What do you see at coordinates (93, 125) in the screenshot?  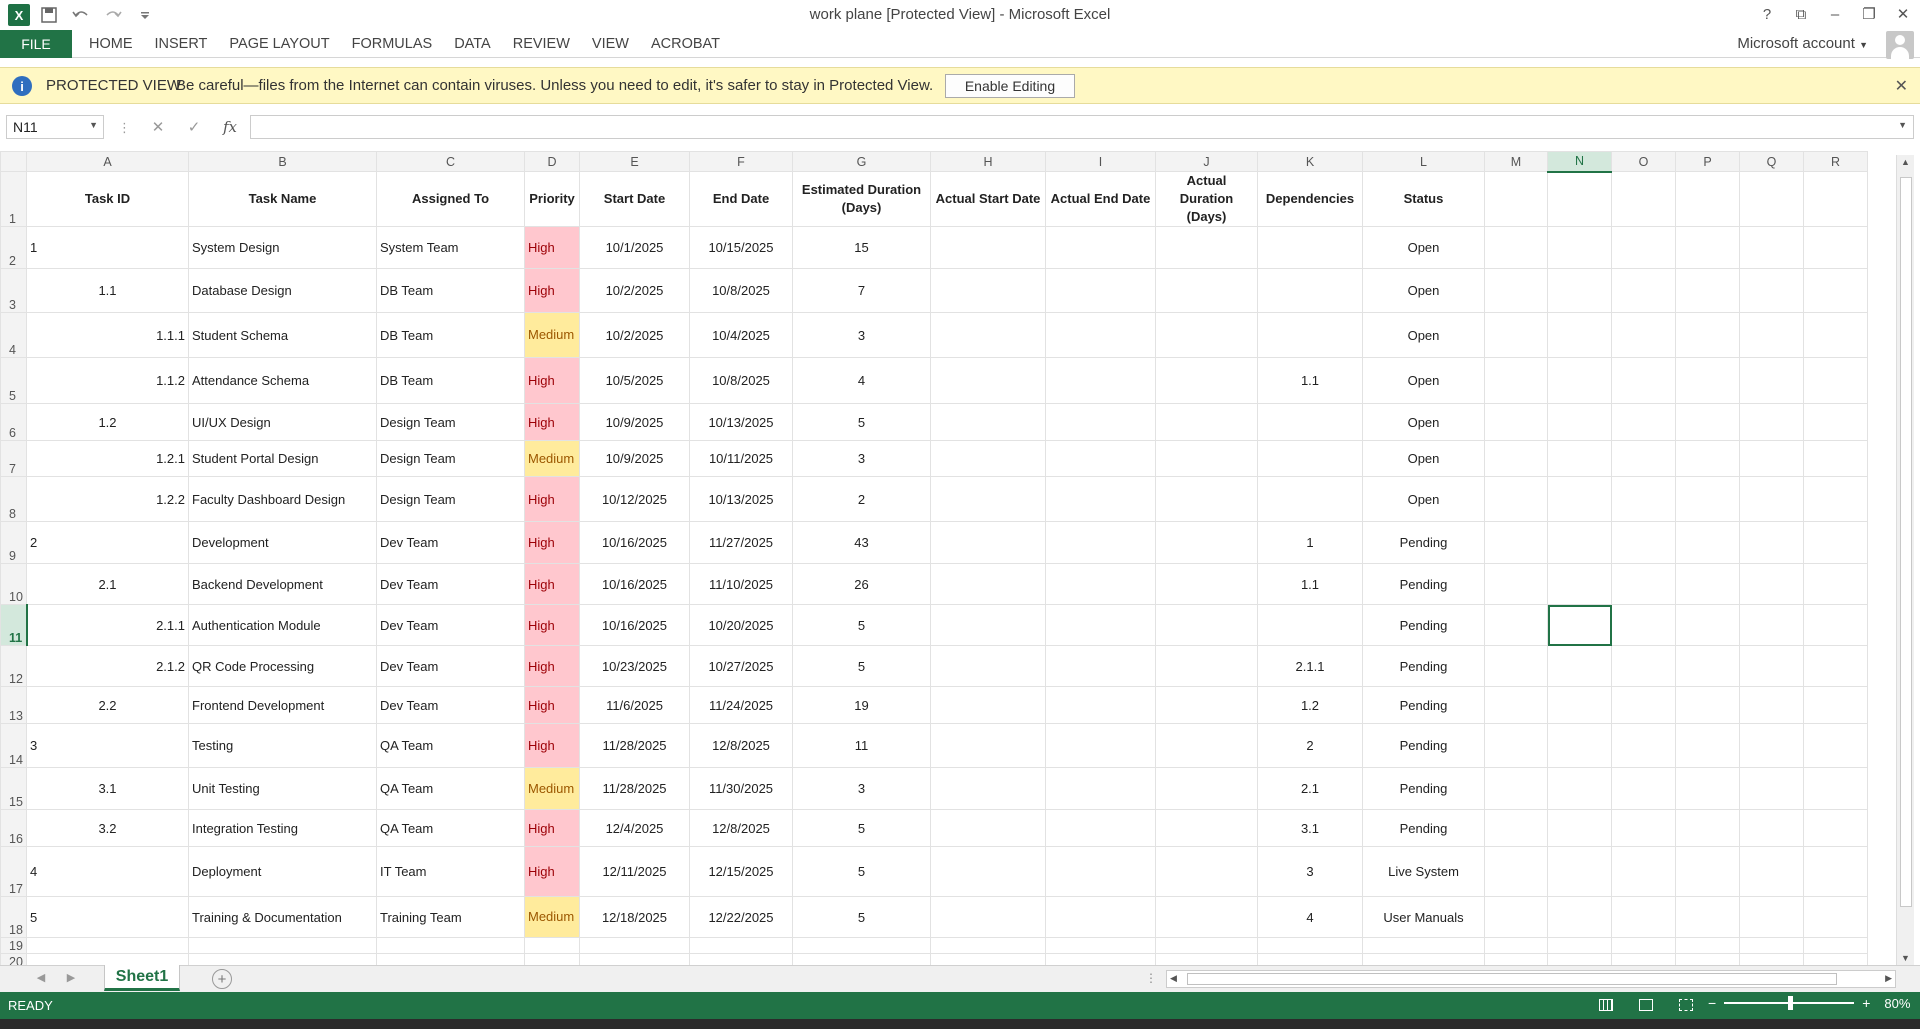 I see `chevron-down-icon: ▼` at bounding box center [93, 125].